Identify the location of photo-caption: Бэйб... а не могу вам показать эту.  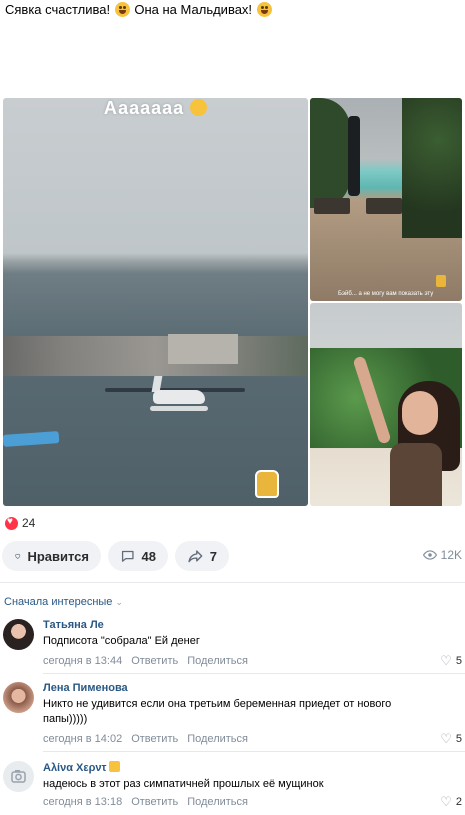
(386, 294).